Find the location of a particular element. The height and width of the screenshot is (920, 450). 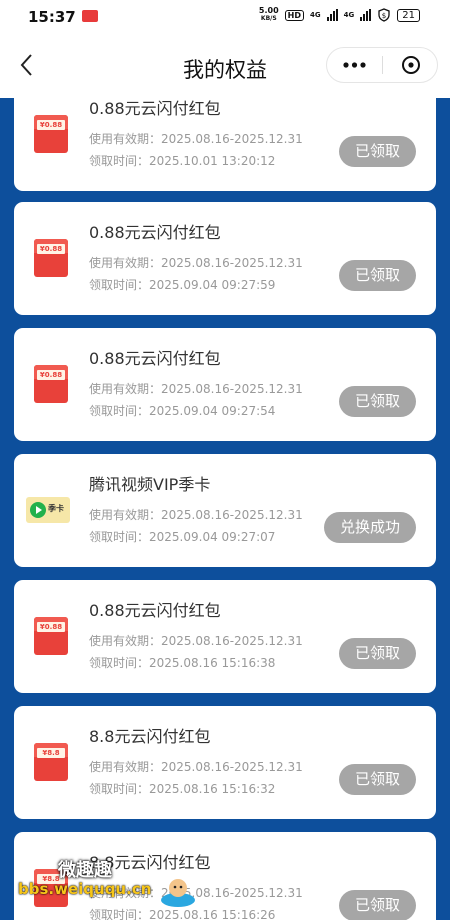

redeemed-button: 兑换成功 is located at coordinates (369, 527).